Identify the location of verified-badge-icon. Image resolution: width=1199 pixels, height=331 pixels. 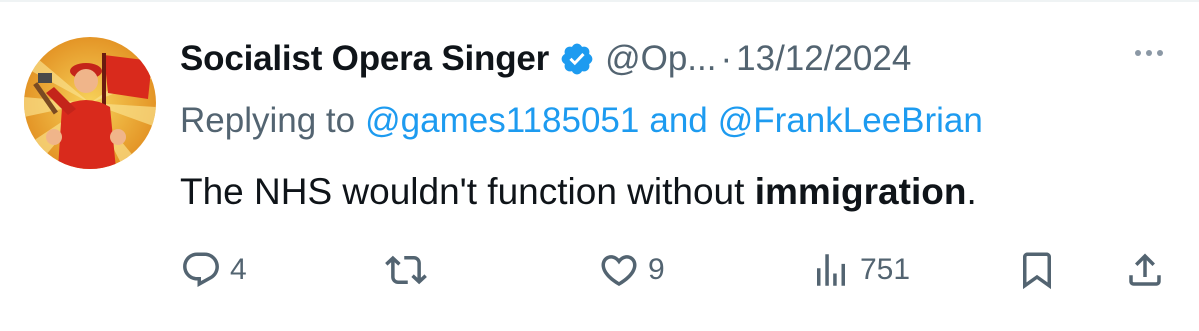
(577, 59).